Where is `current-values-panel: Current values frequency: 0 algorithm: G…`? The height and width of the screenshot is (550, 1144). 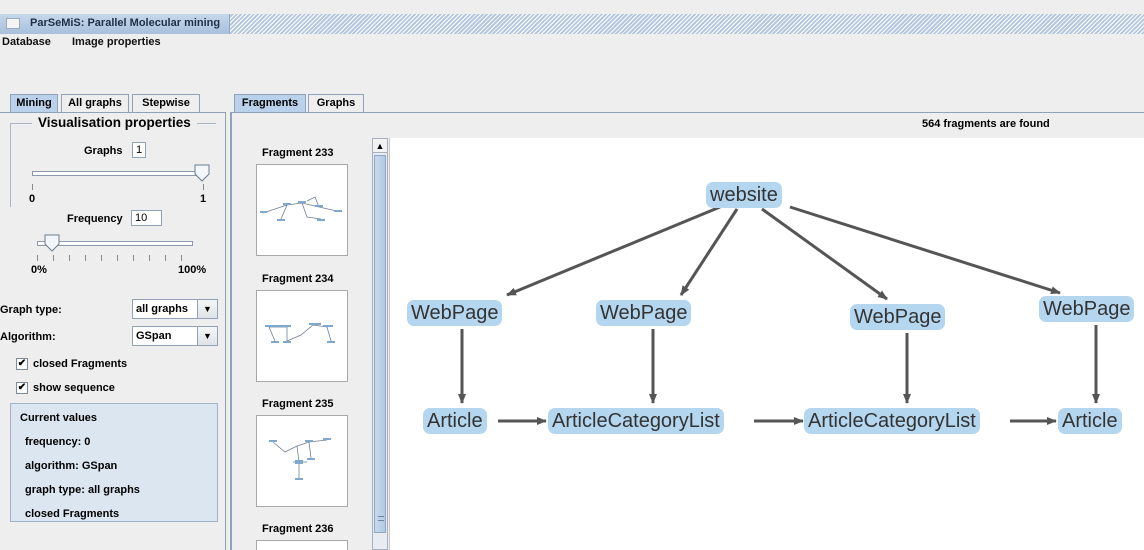
current-values-panel: Current values frequency: 0 algorithm: G… is located at coordinates (114, 462).